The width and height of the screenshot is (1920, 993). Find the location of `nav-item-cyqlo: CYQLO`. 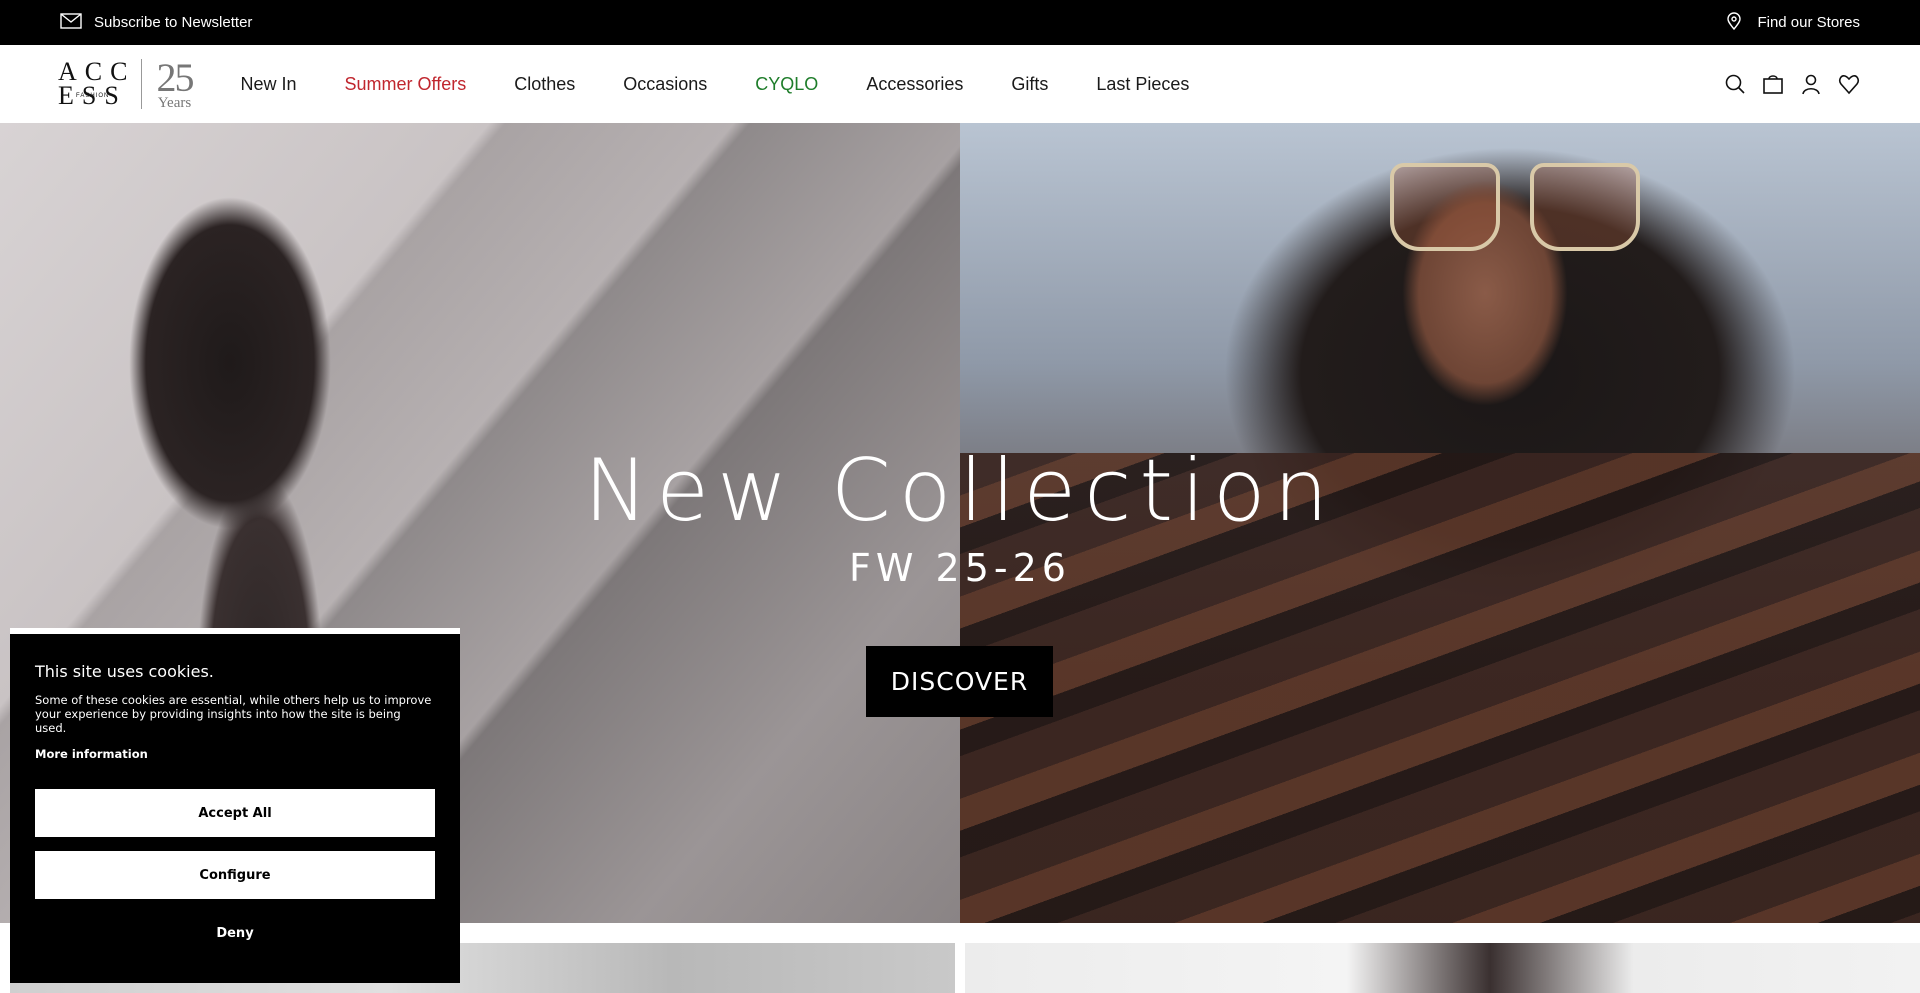

nav-item-cyqlo: CYQLO is located at coordinates (786, 84).